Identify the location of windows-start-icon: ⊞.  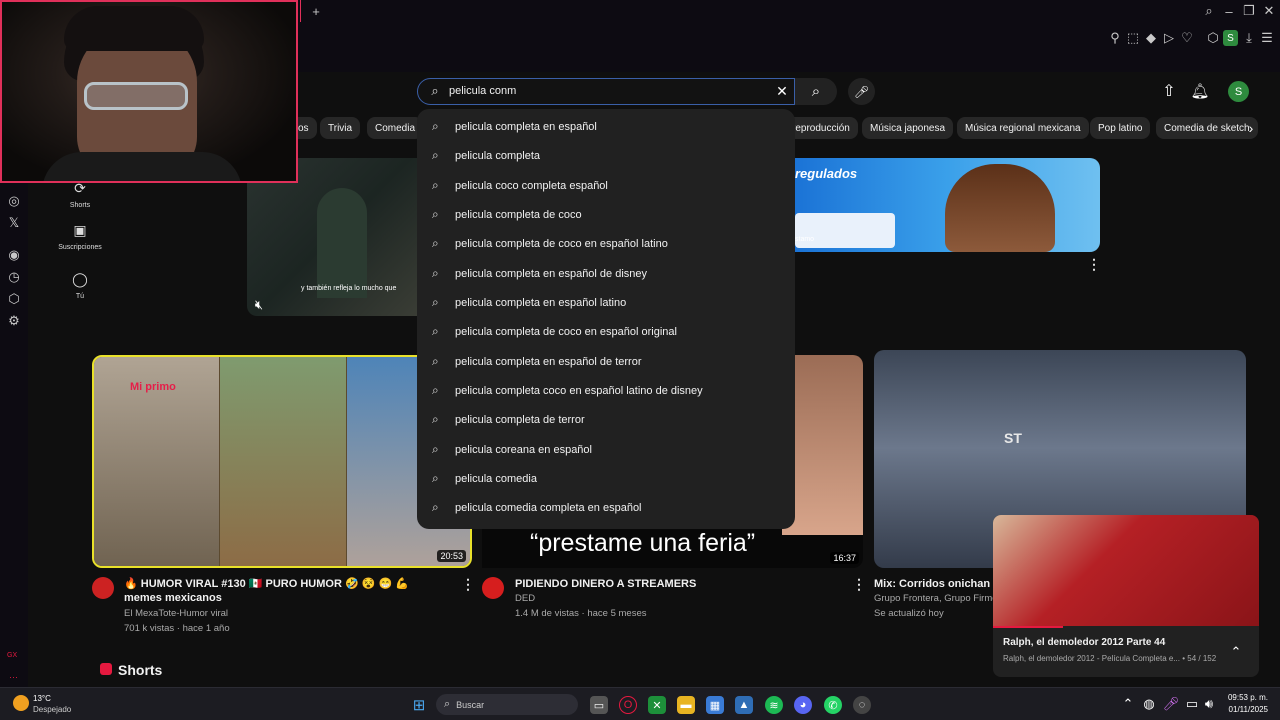
(419, 705).